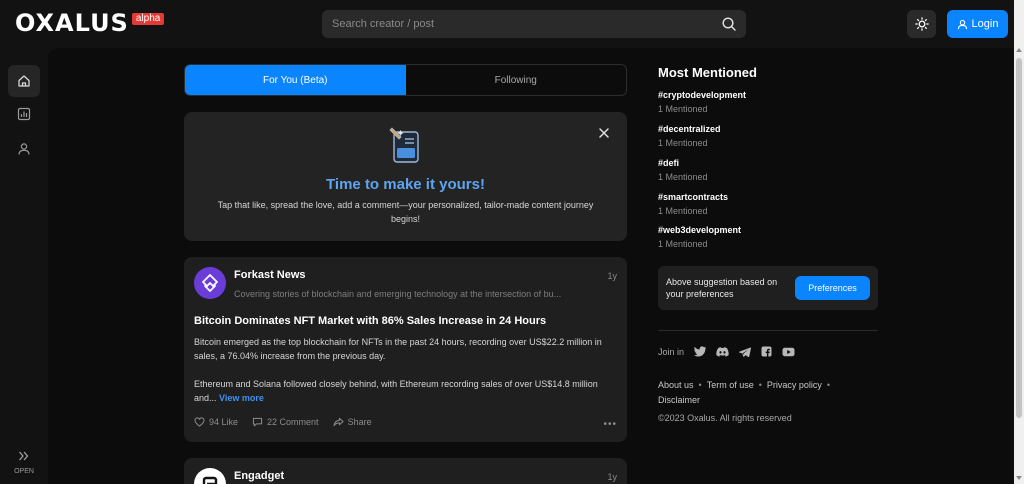 Image resolution: width=1024 pixels, height=484 pixels. I want to click on join-in-row: Join in, so click(726, 351).